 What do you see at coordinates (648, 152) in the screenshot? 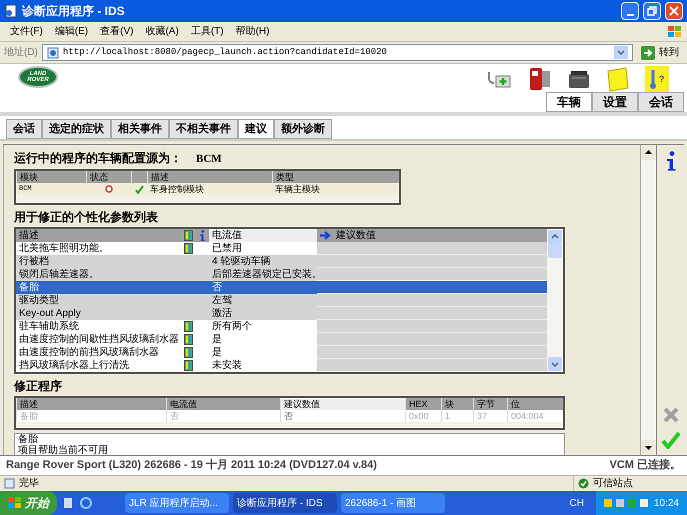
I see `scroll-up-icon` at bounding box center [648, 152].